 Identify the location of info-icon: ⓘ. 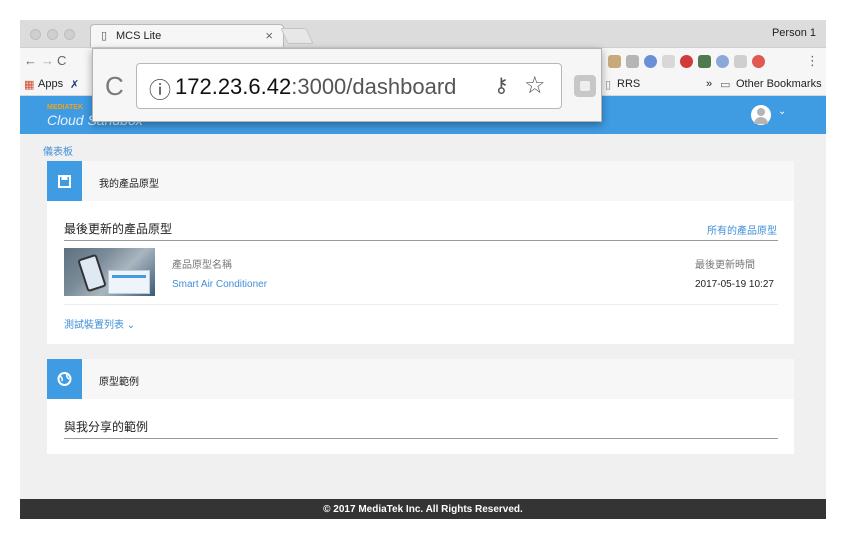
(160, 89).